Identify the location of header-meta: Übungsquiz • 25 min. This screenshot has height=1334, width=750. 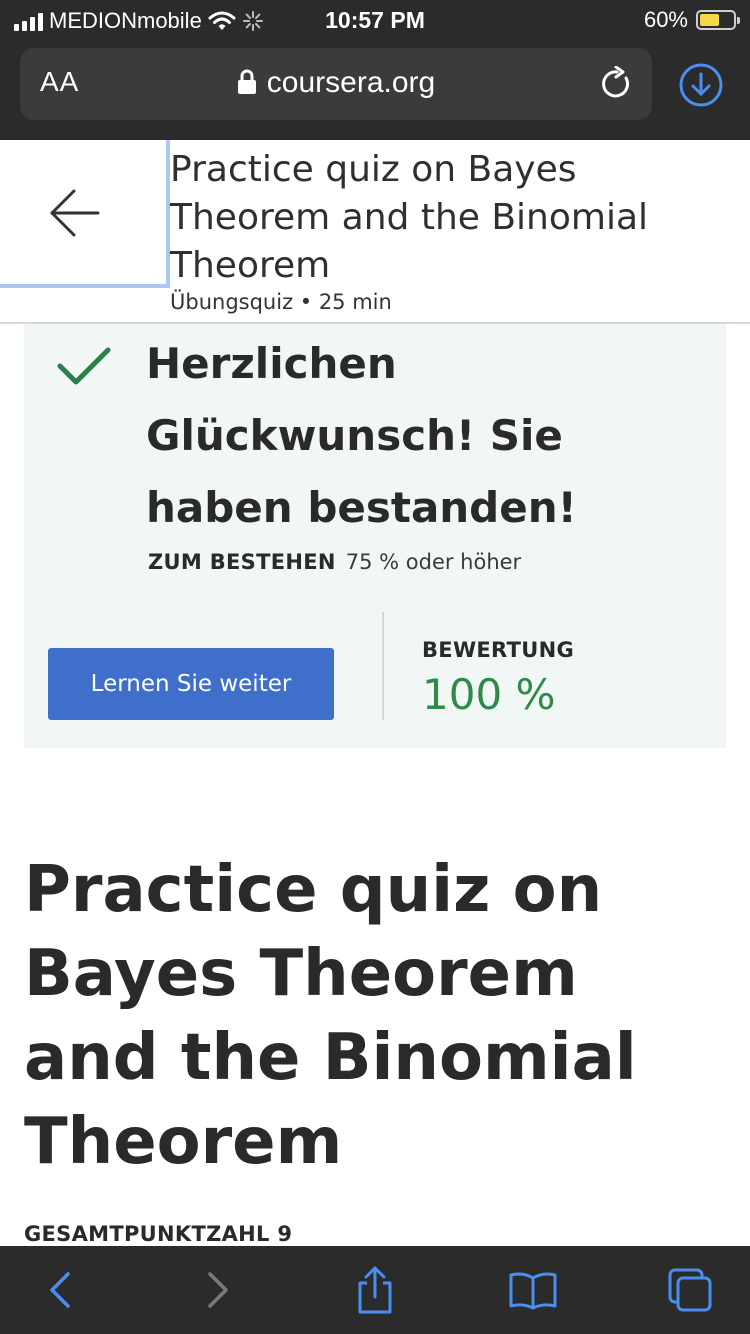
(281, 302).